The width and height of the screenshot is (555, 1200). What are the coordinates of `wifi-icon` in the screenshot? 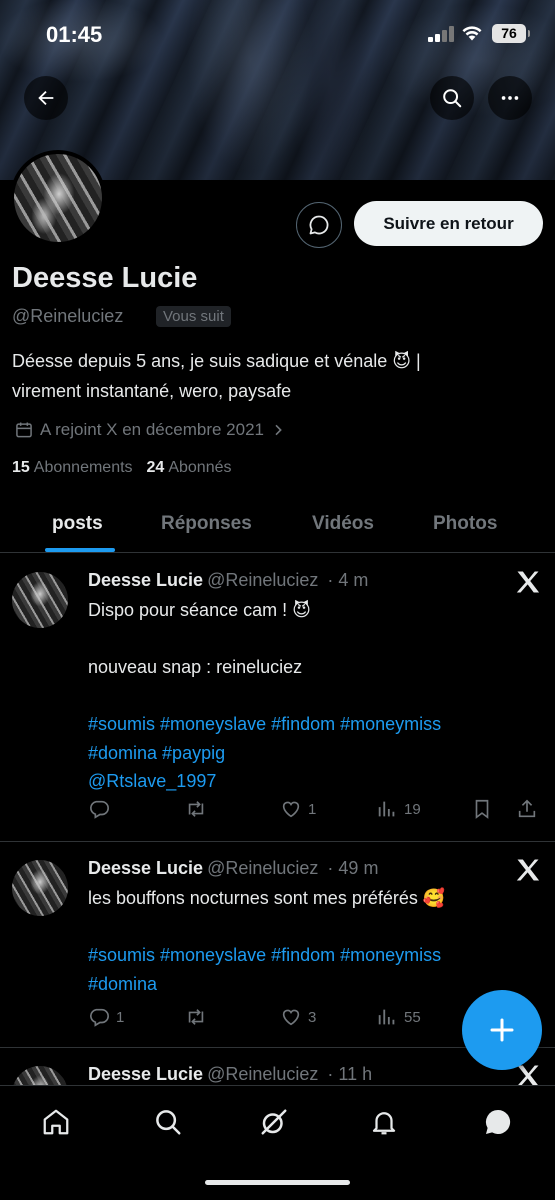 It's located at (472, 33).